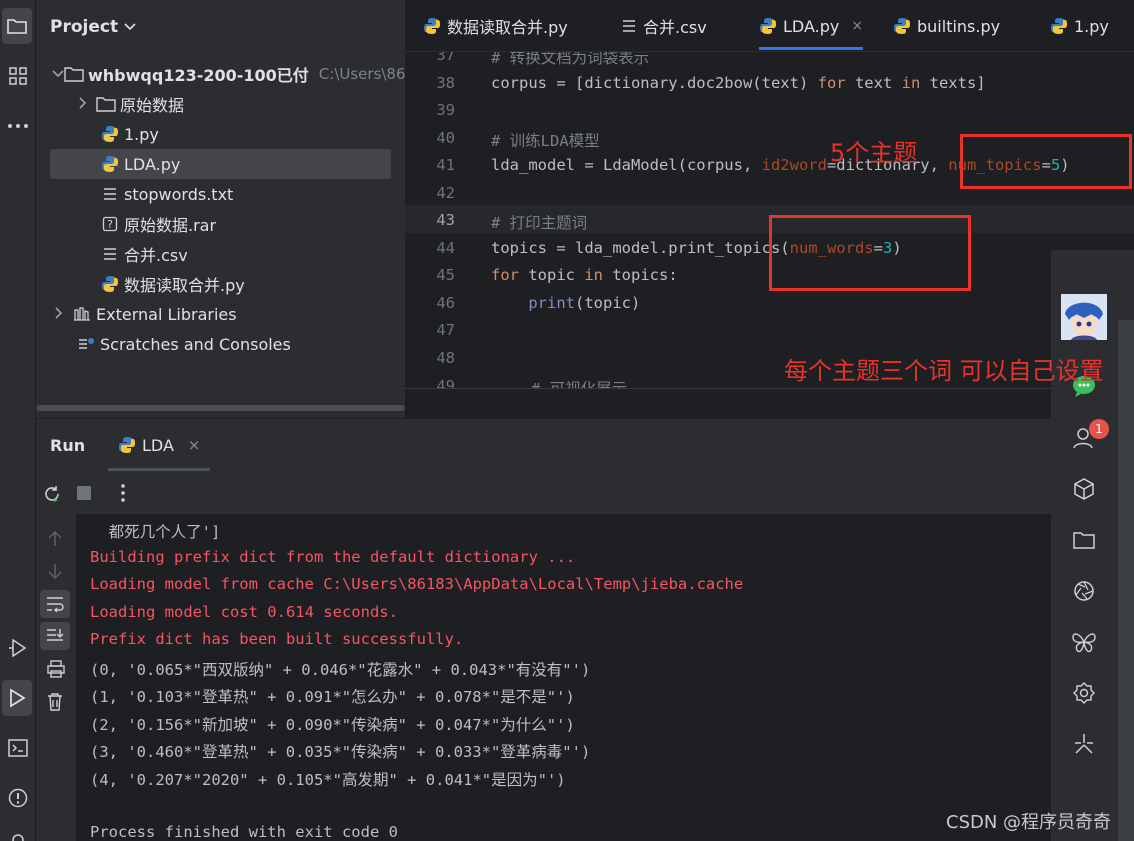  I want to click on tree-item-folder: 原始数据, so click(220, 104).